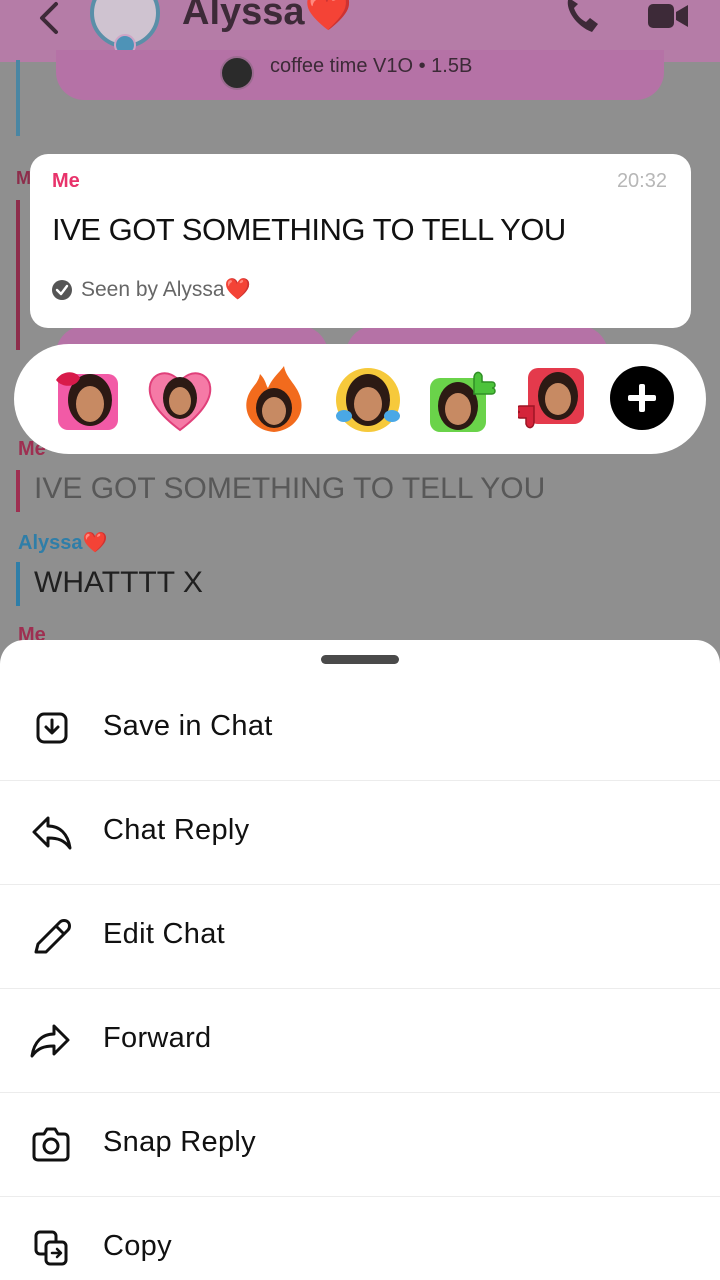 The image size is (720, 1280). I want to click on check-circle-icon, so click(62, 290).